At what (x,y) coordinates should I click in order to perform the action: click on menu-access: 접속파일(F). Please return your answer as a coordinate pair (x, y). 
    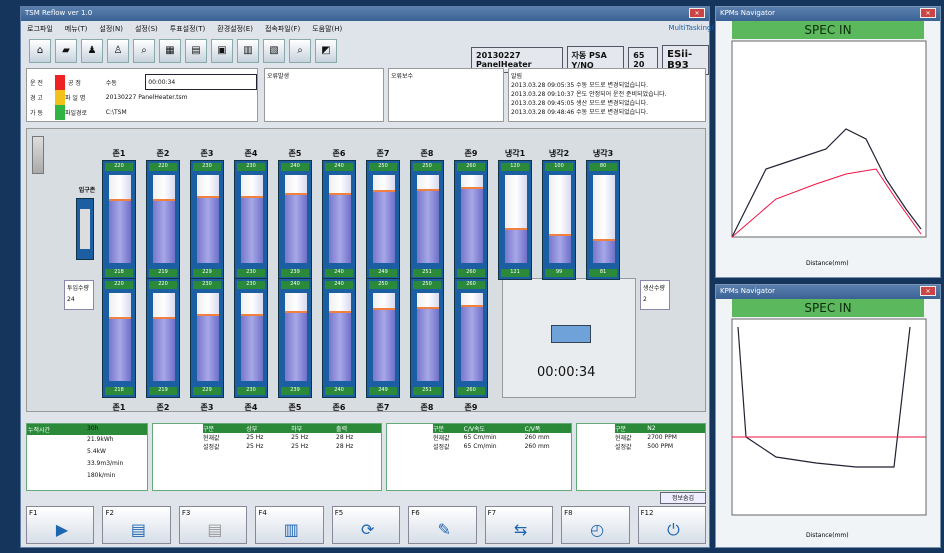
    Looking at the image, I should click on (282, 29).